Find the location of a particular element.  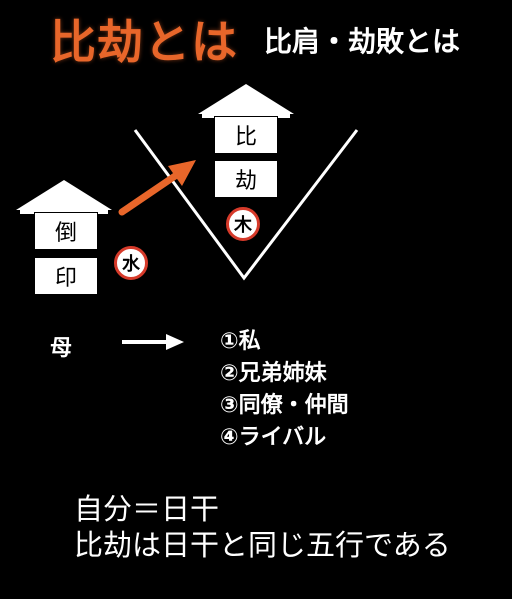

right-house-element-badge: 木 is located at coordinates (243, 224).